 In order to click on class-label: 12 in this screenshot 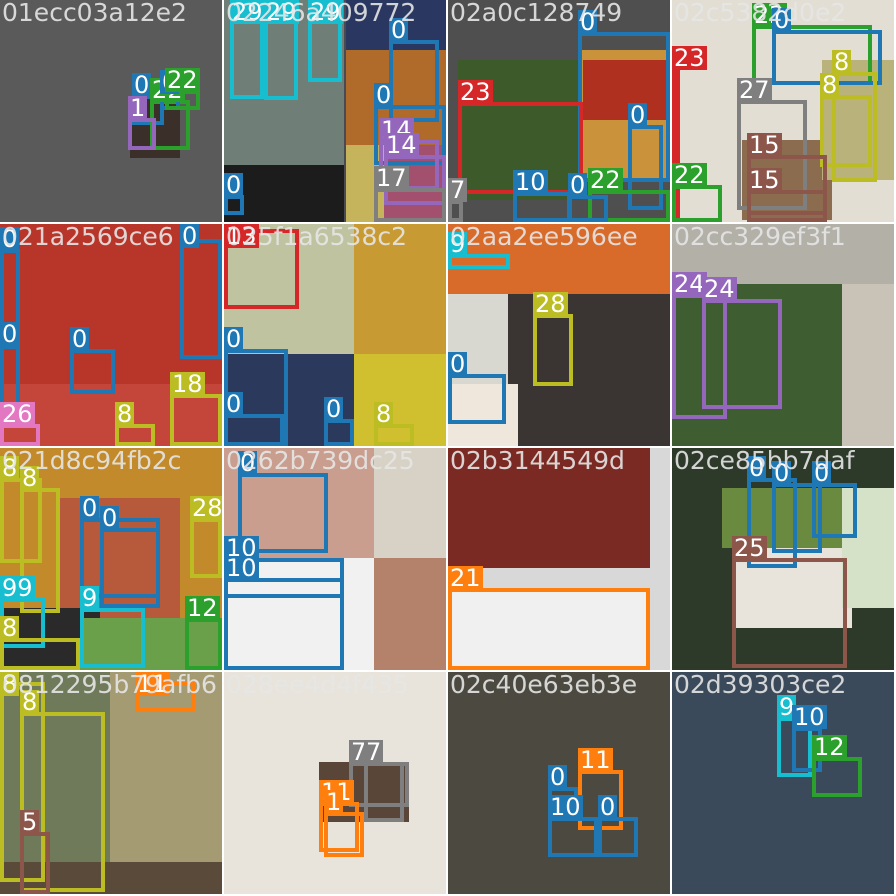, I will do `click(829, 747)`.